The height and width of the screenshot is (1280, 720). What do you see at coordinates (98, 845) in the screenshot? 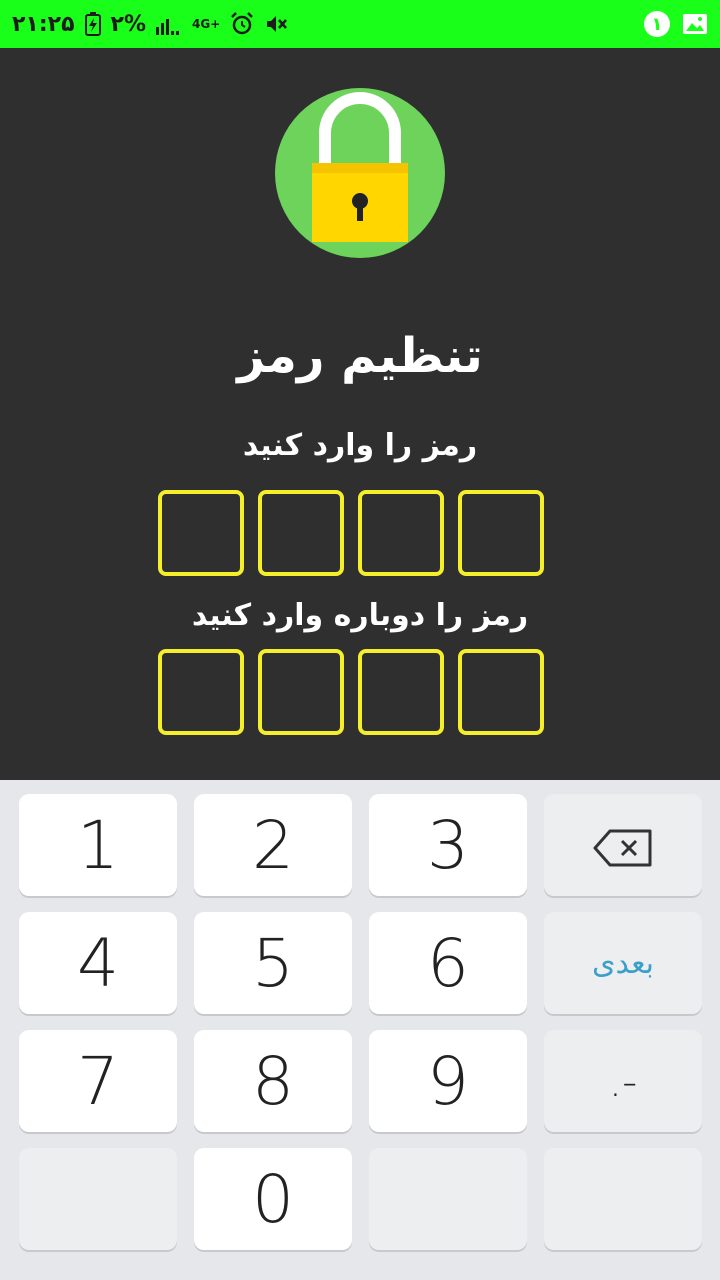
I see `key-1: 1` at bounding box center [98, 845].